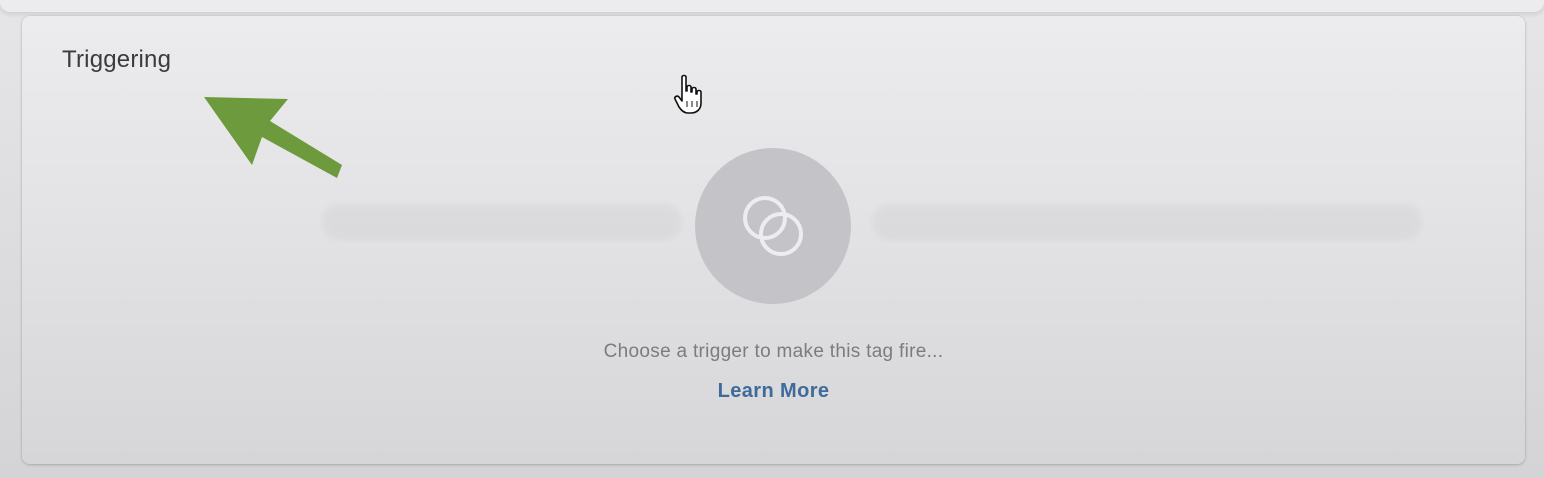 This screenshot has width=1544, height=478. What do you see at coordinates (773, 391) in the screenshot?
I see `learn-more-link: Learn More` at bounding box center [773, 391].